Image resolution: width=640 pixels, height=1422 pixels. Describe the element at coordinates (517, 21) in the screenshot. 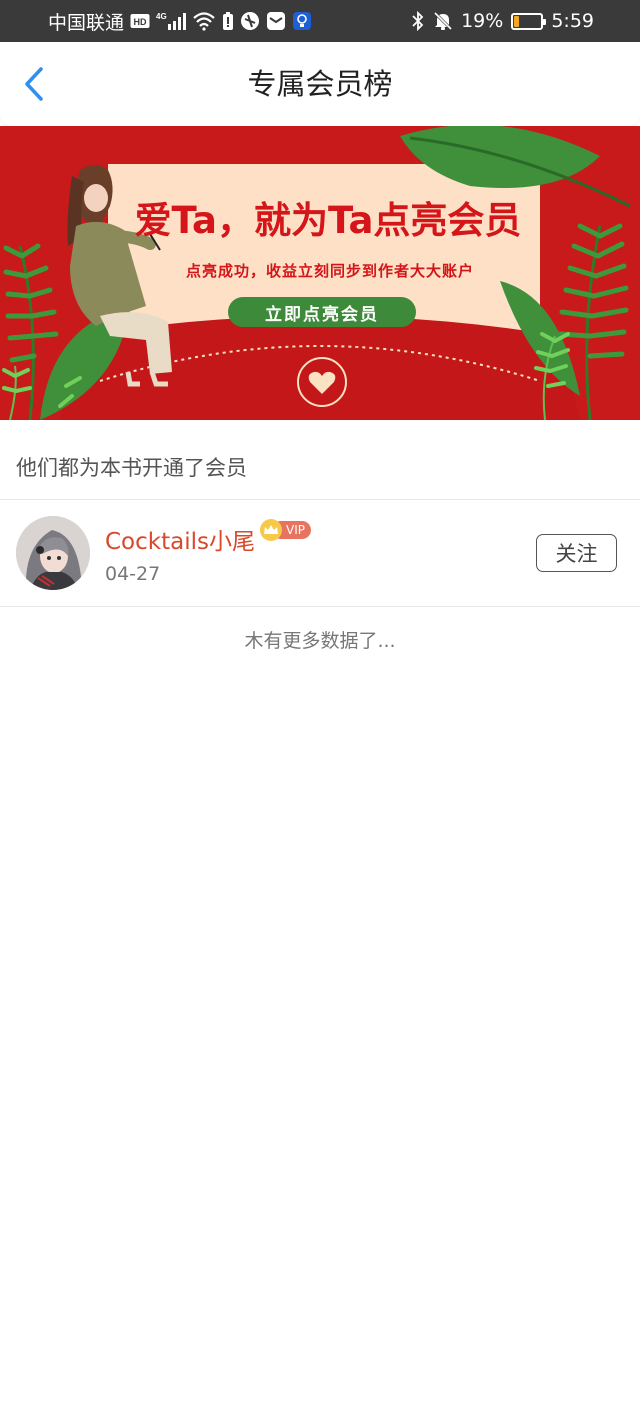

I see `battery-level` at that location.